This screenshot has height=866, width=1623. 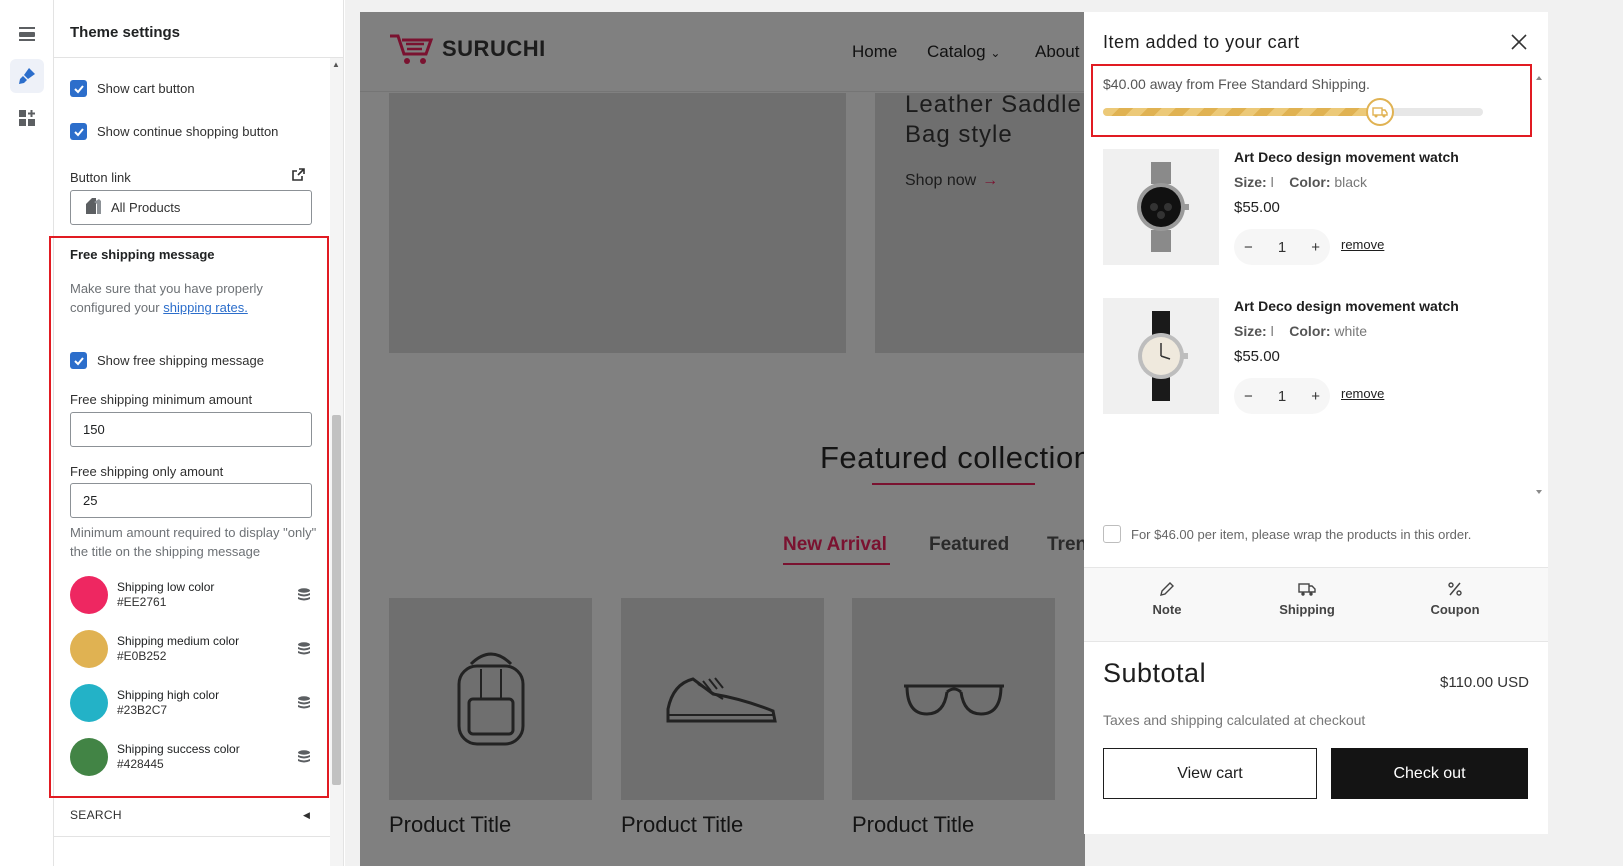 What do you see at coordinates (1057, 52) in the screenshot?
I see `nav-about: About` at bounding box center [1057, 52].